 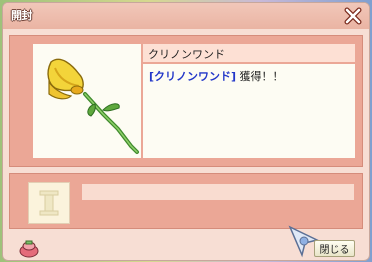 I want to click on item-slot, so click(x=49, y=203).